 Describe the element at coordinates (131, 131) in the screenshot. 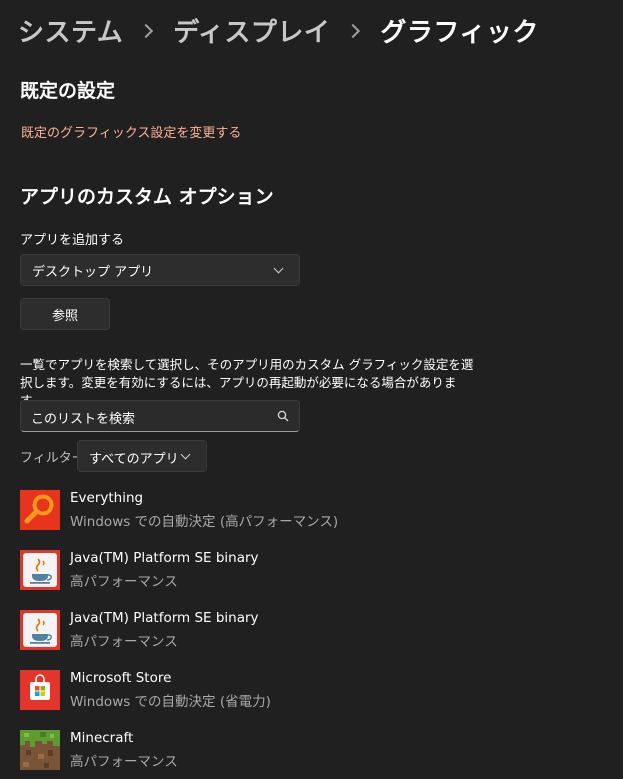

I see `change-default-graphics-link: 既定のグラフィックス設定を変更する` at that location.